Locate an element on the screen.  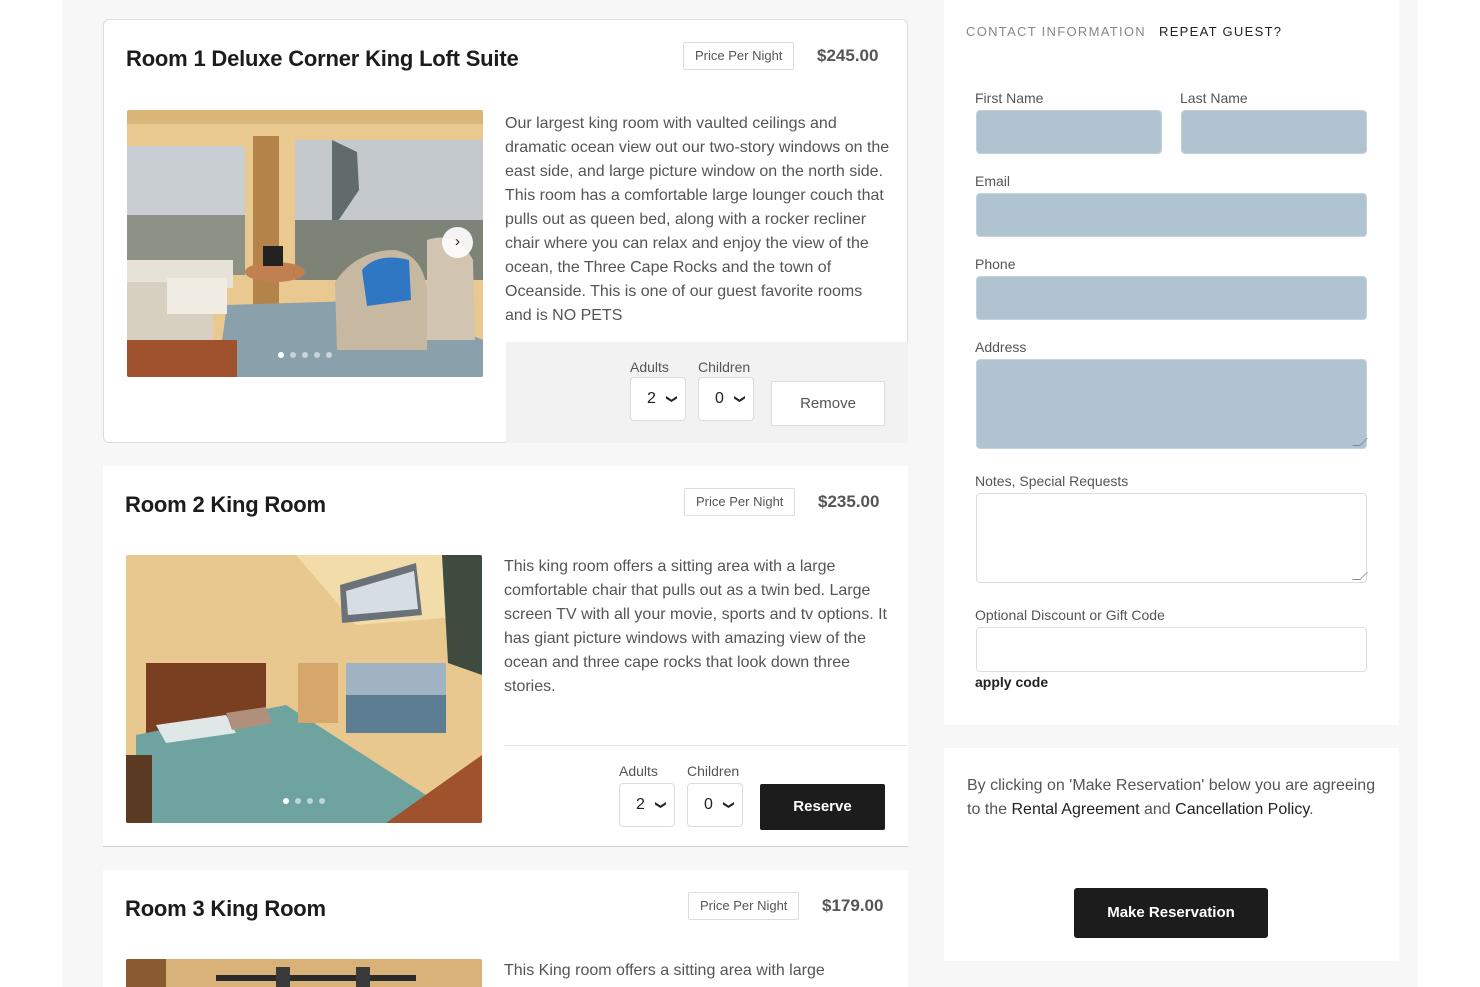
agreement-and: and is located at coordinates (1157, 809).